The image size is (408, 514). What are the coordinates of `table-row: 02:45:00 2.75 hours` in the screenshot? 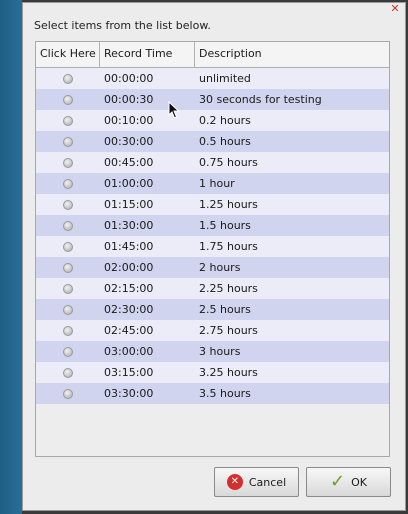 It's located at (212, 330).